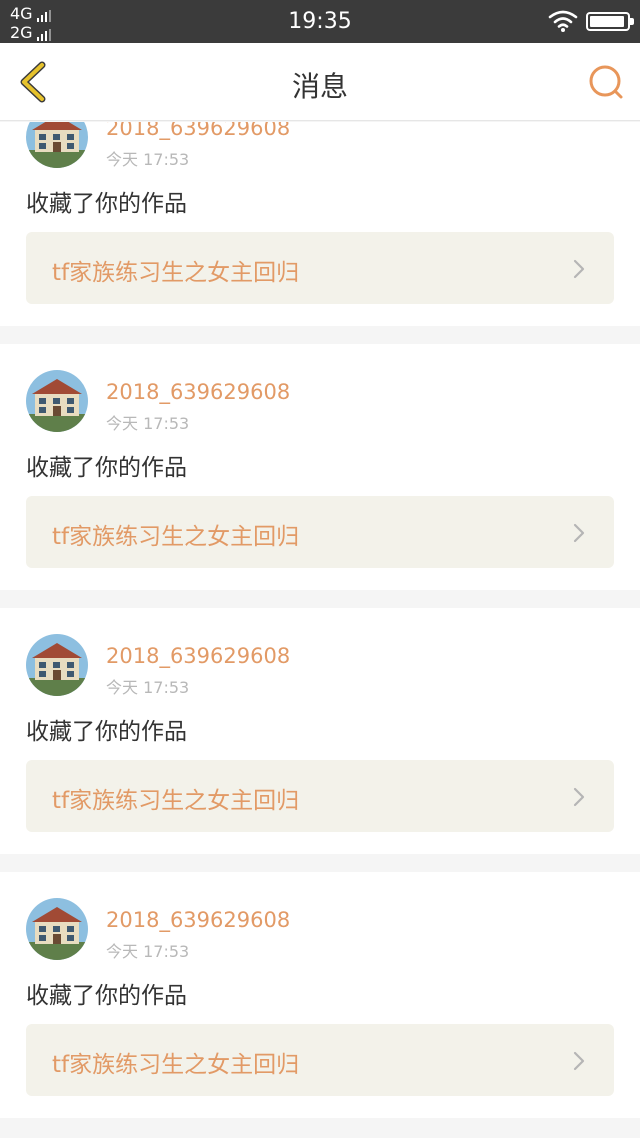 The width and height of the screenshot is (640, 1138). I want to click on status-bar: 4G 2G 19:35, so click(320, 21).